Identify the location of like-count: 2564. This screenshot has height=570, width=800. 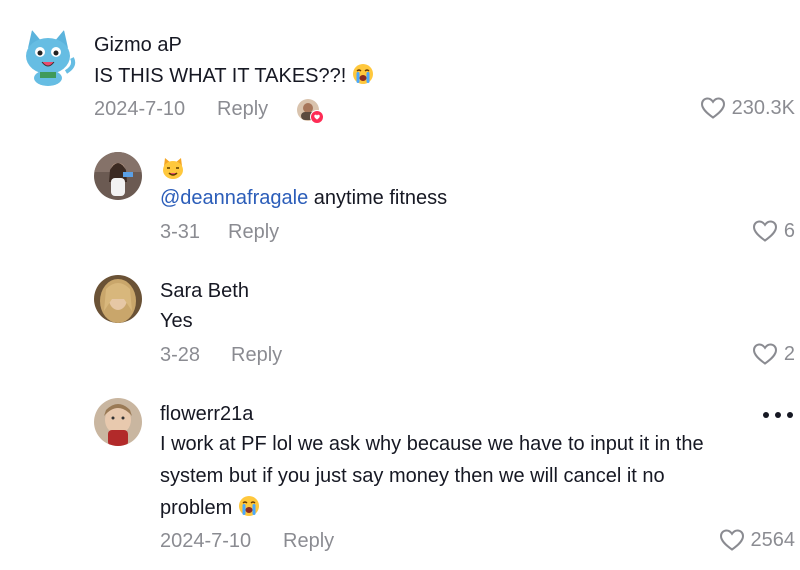
(773, 539).